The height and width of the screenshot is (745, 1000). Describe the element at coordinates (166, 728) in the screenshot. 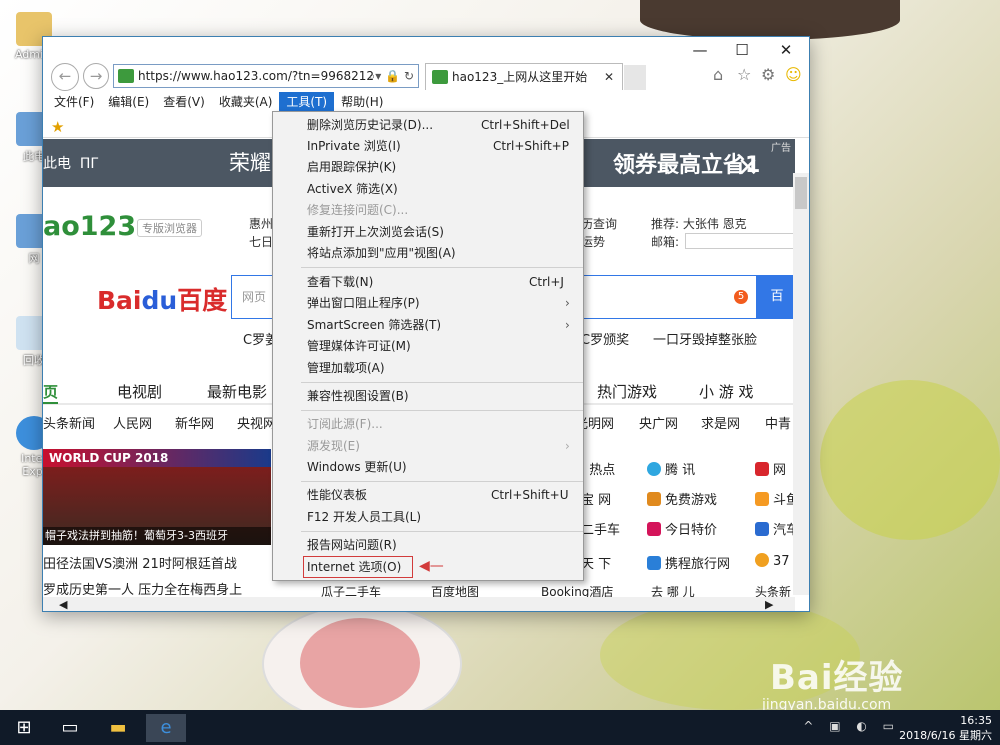

I see `internet-explorer-taskbar-button: e` at that location.